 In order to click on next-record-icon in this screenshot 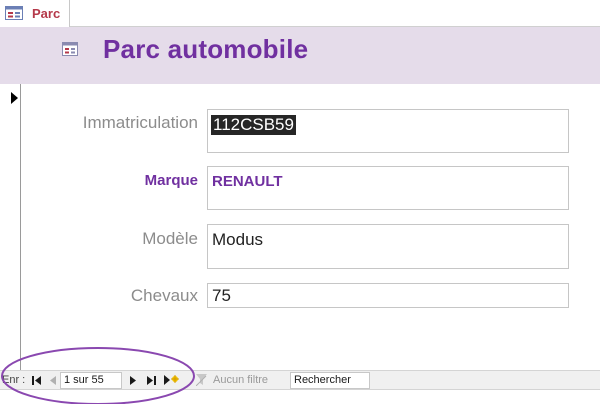, I will do `click(132, 380)`.